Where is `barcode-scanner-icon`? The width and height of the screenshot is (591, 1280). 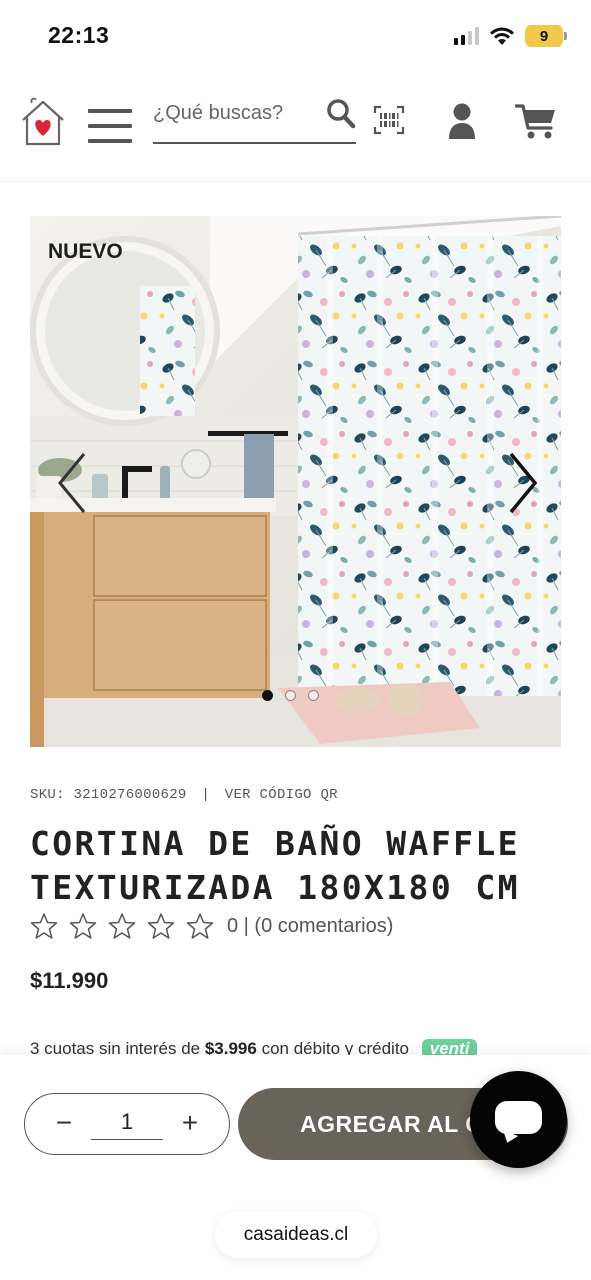 barcode-scanner-icon is located at coordinates (389, 120).